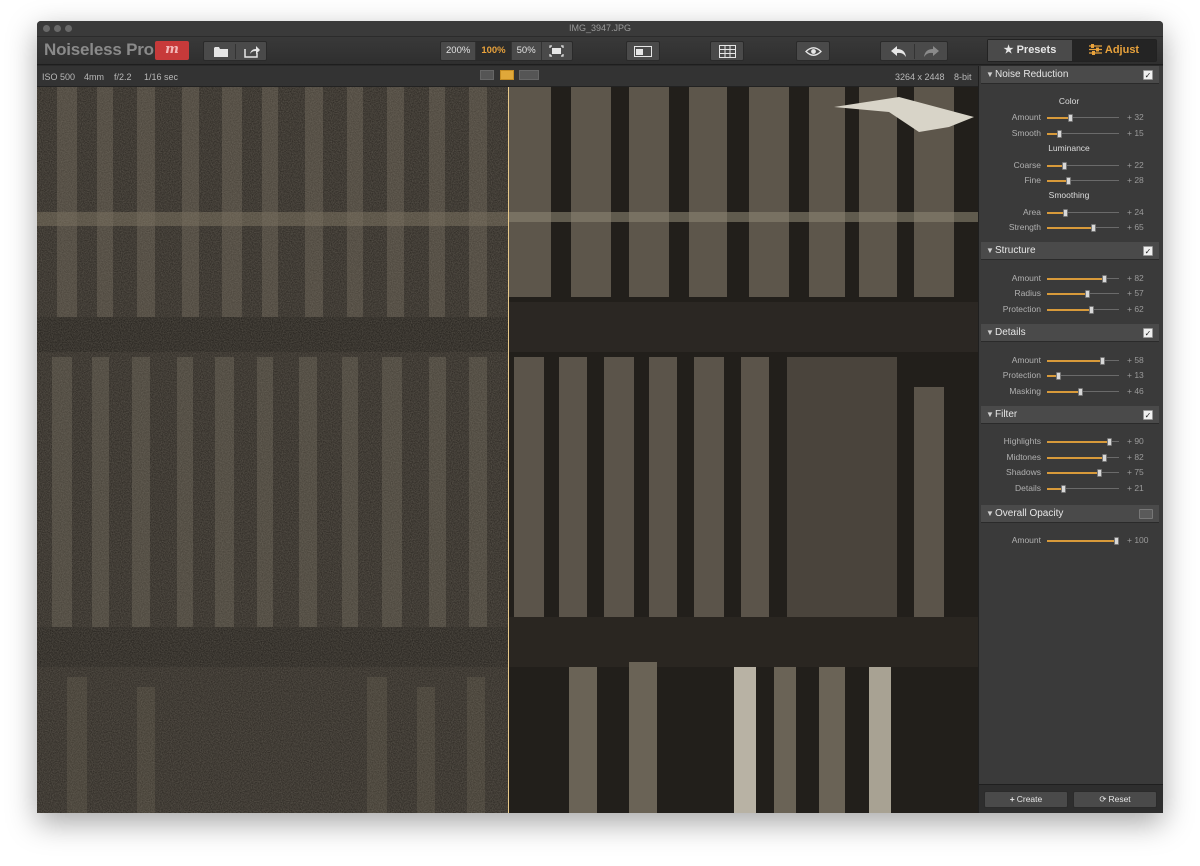 This screenshot has width=1200, height=866. Describe the element at coordinates (494, 51) in the screenshot. I see `zoom-100-button: 100%` at that location.